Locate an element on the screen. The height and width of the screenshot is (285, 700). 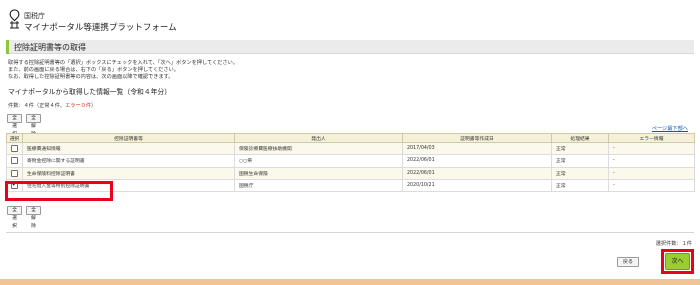
issuer: 保険診療費医療扶助機関 is located at coordinates (318, 148).